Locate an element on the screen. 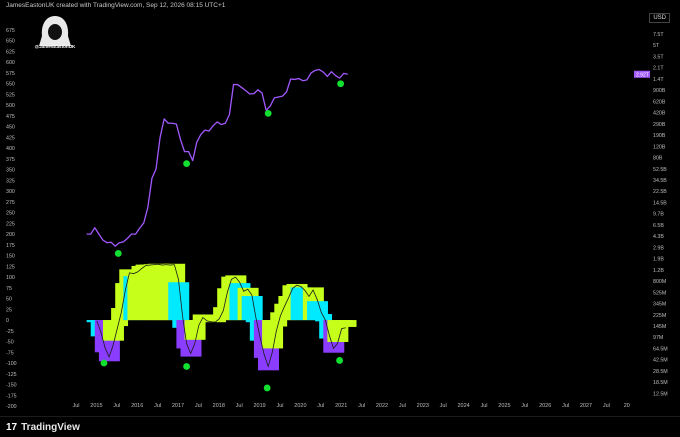 The image size is (680, 437). y-tick-label-left: 525 is located at coordinates (10, 95).